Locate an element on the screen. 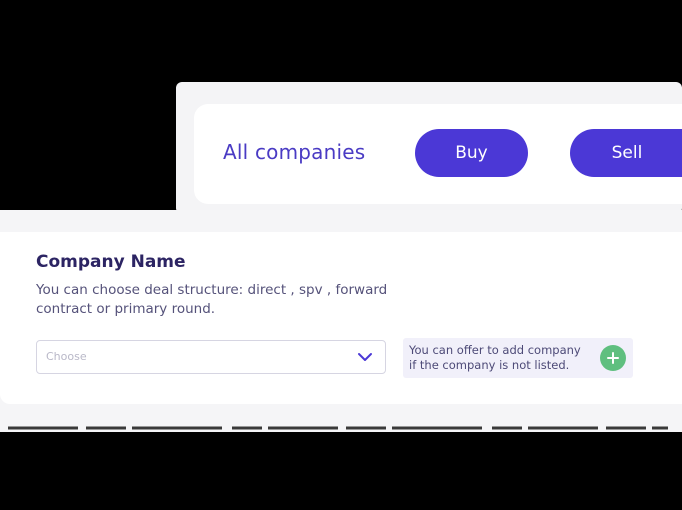  sell-button: Sell is located at coordinates (626, 153).